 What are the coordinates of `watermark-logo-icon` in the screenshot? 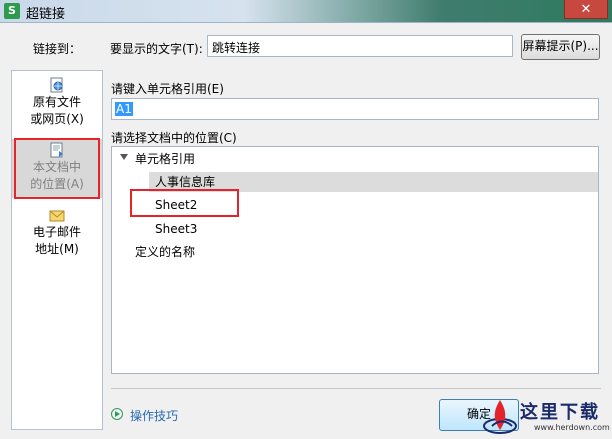 It's located at (500, 417).